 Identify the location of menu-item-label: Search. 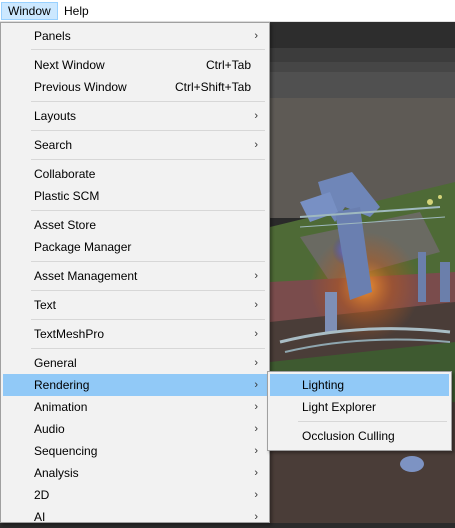
(53, 145).